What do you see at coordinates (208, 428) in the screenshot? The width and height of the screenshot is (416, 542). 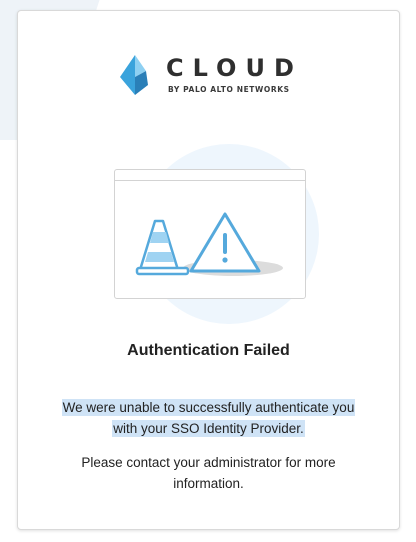 I see `error-message-line-2: with your SSO Identity Provider.` at bounding box center [208, 428].